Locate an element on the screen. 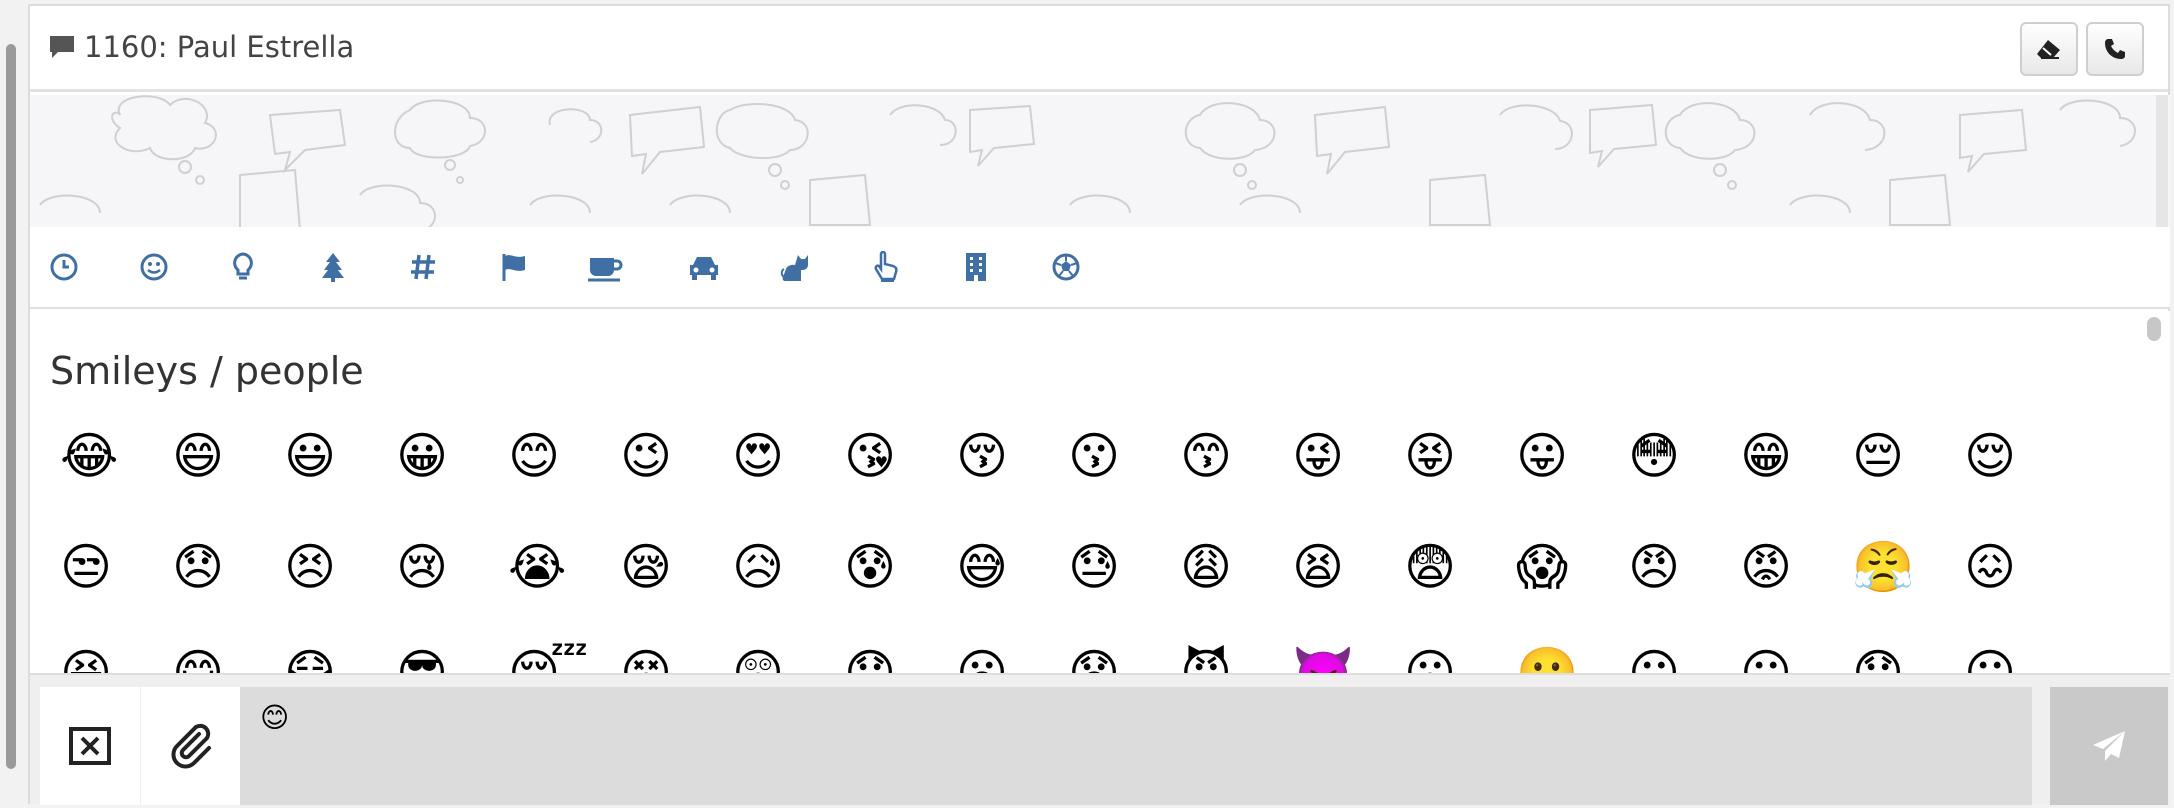 The height and width of the screenshot is (808, 2174). tab-animals is located at coordinates (796, 267).